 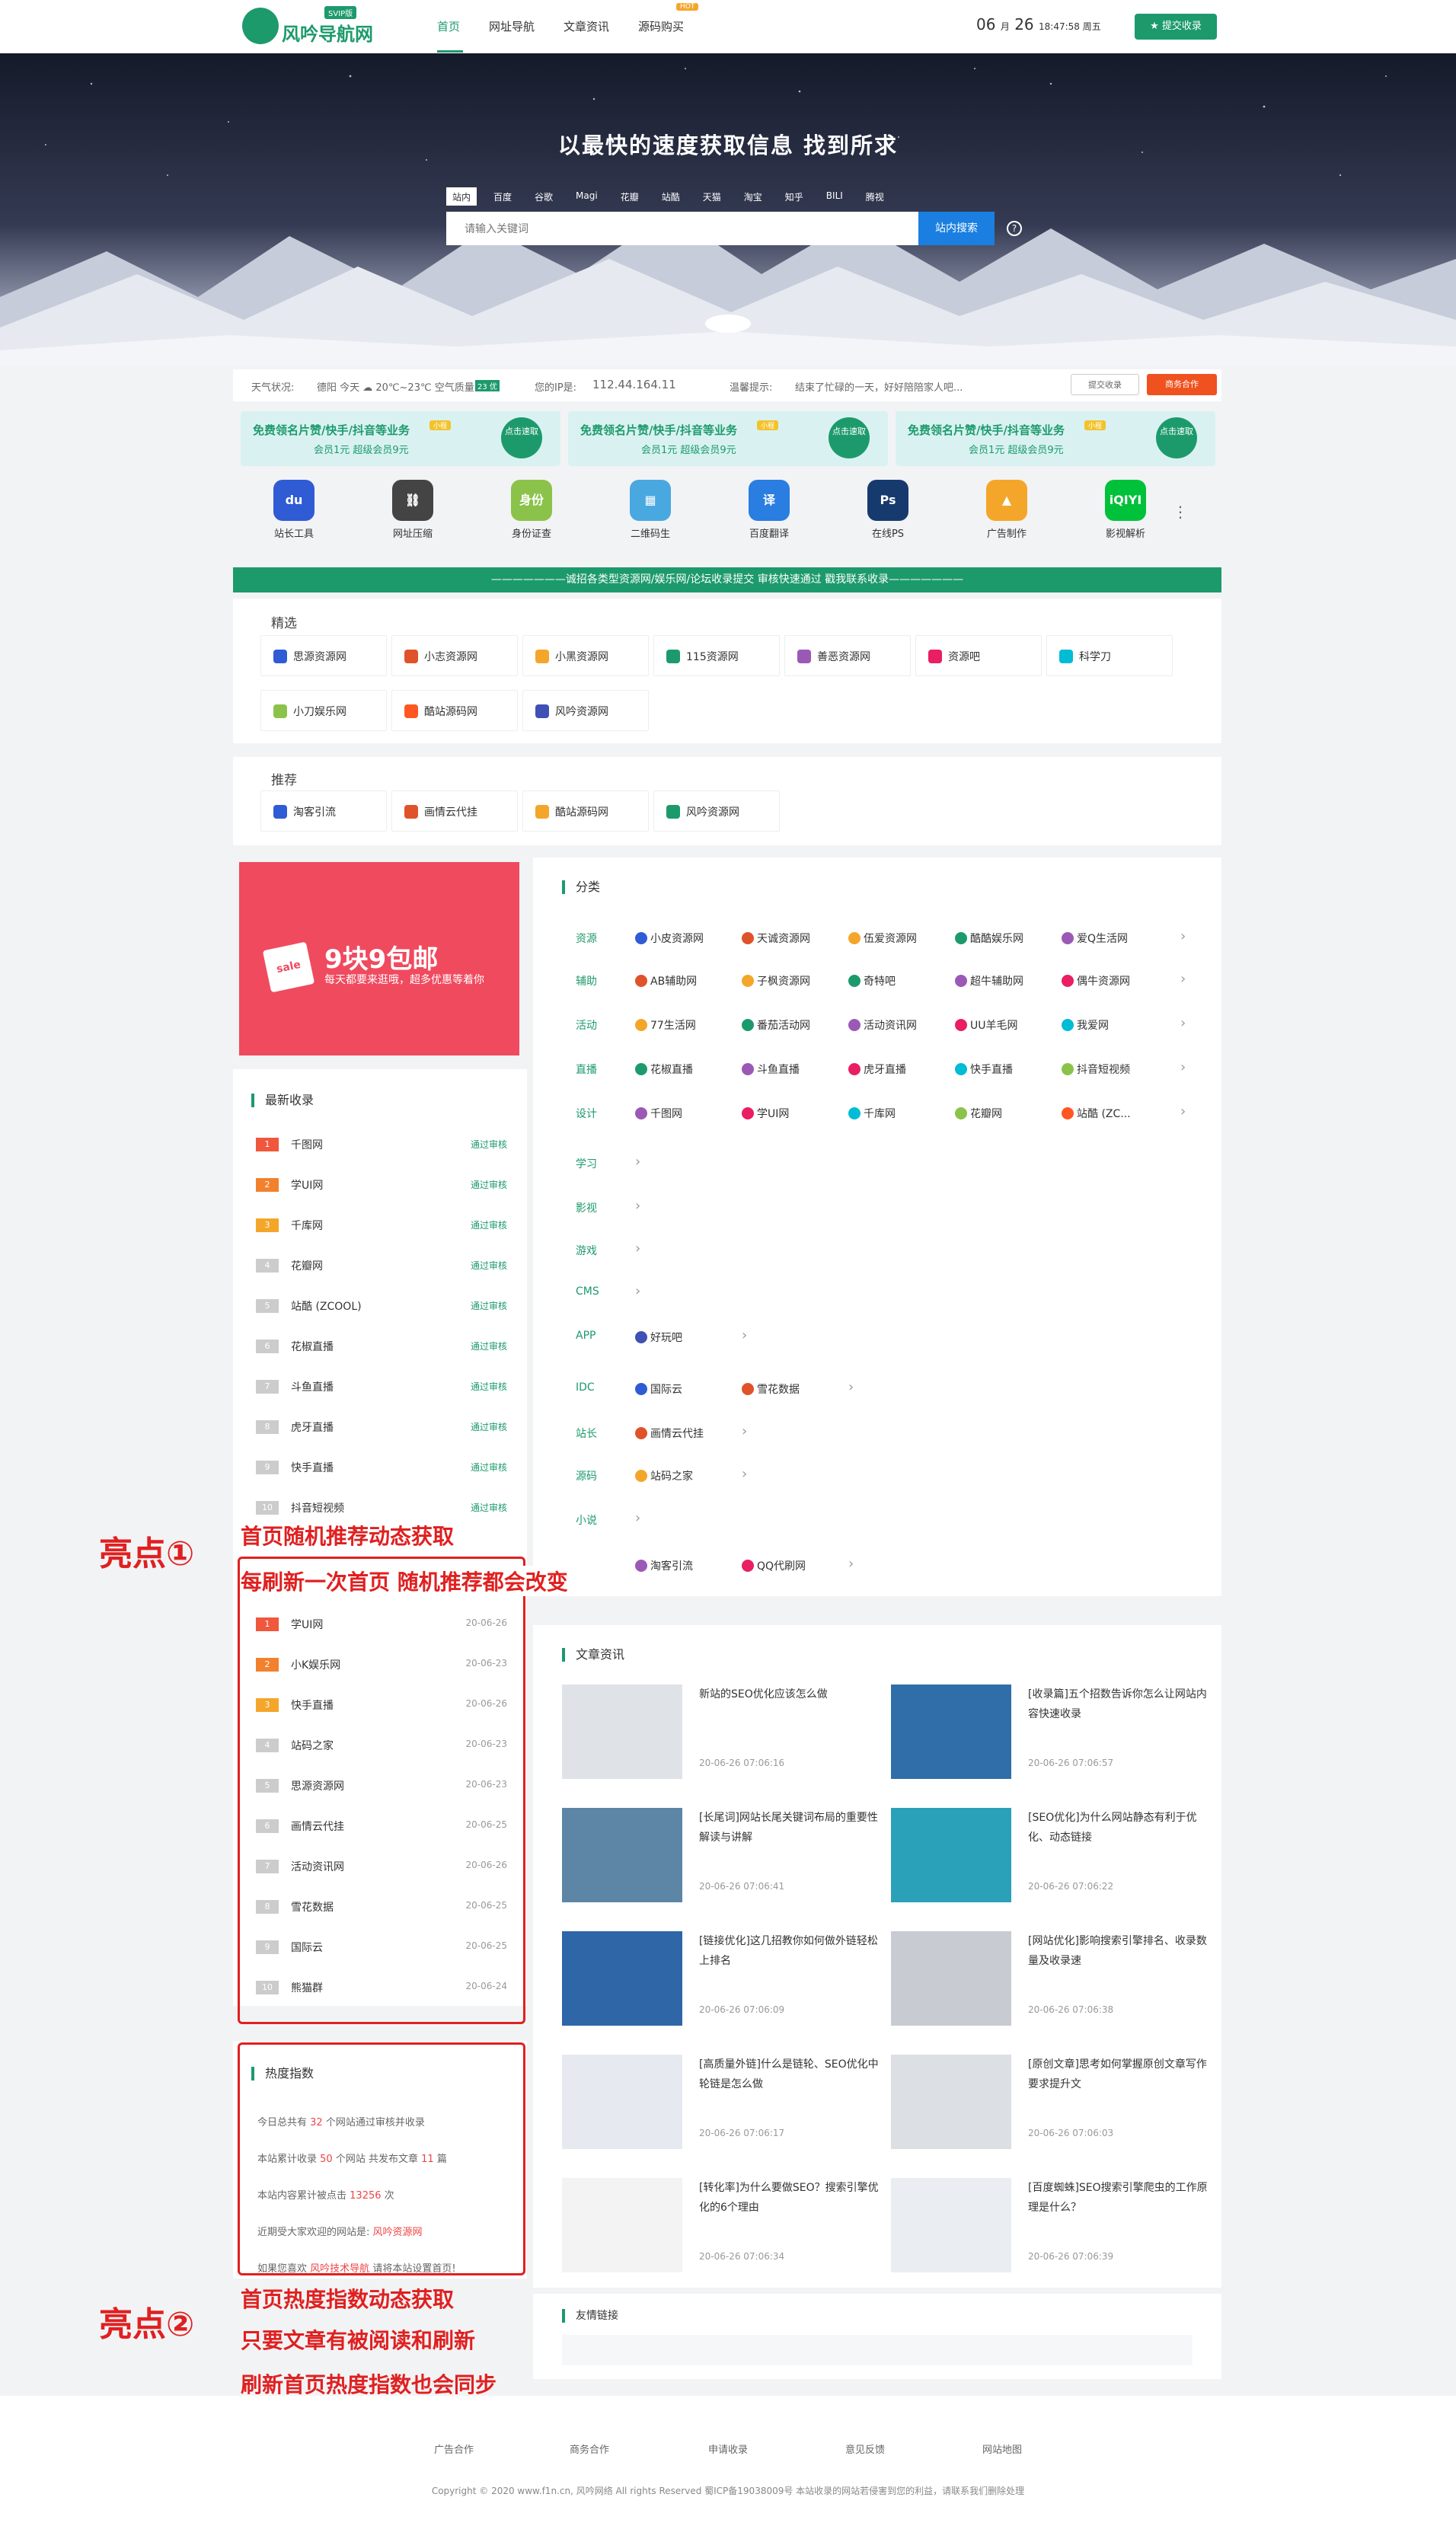 I want to click on site-chip: 思源资源网, so click(x=323, y=655).